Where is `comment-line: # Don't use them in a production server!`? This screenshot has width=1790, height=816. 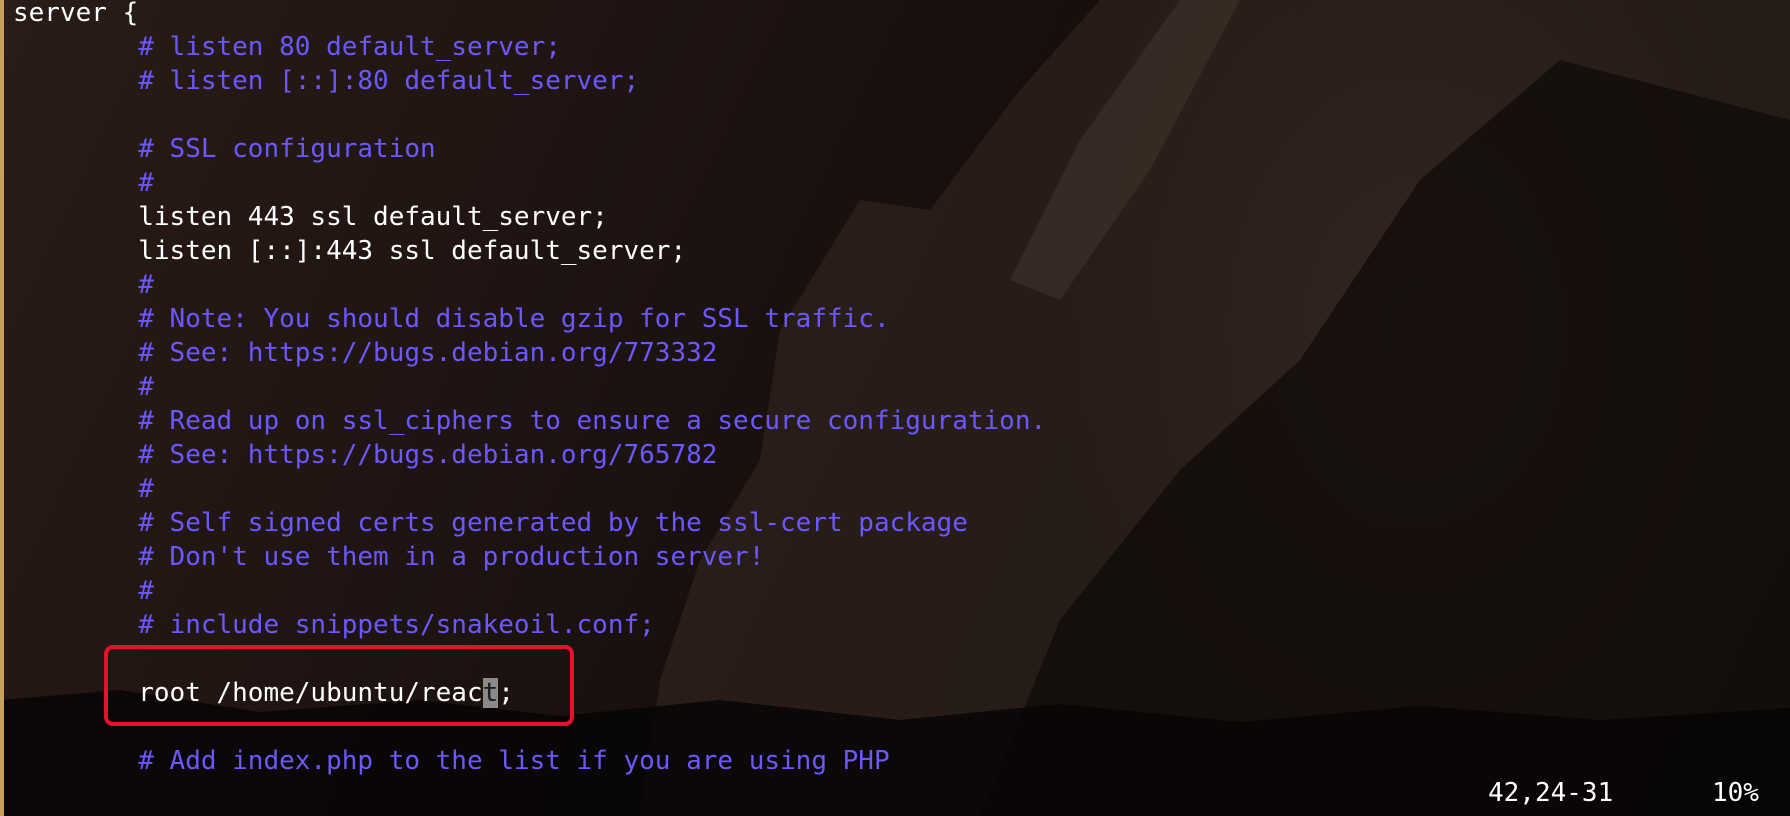
comment-line: # Don't use them in a production server! is located at coordinates (529, 557).